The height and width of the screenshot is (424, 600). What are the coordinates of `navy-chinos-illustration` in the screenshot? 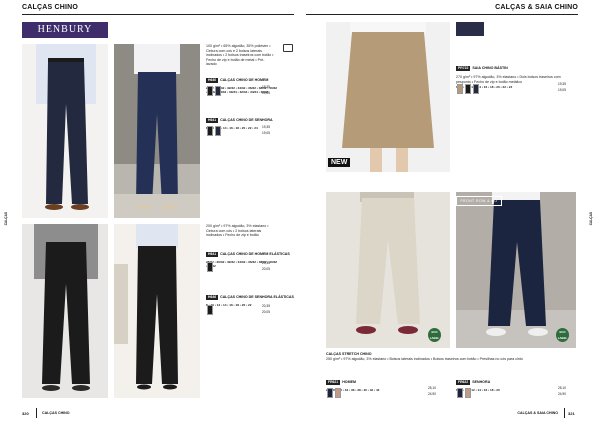 It's located at (516, 264).